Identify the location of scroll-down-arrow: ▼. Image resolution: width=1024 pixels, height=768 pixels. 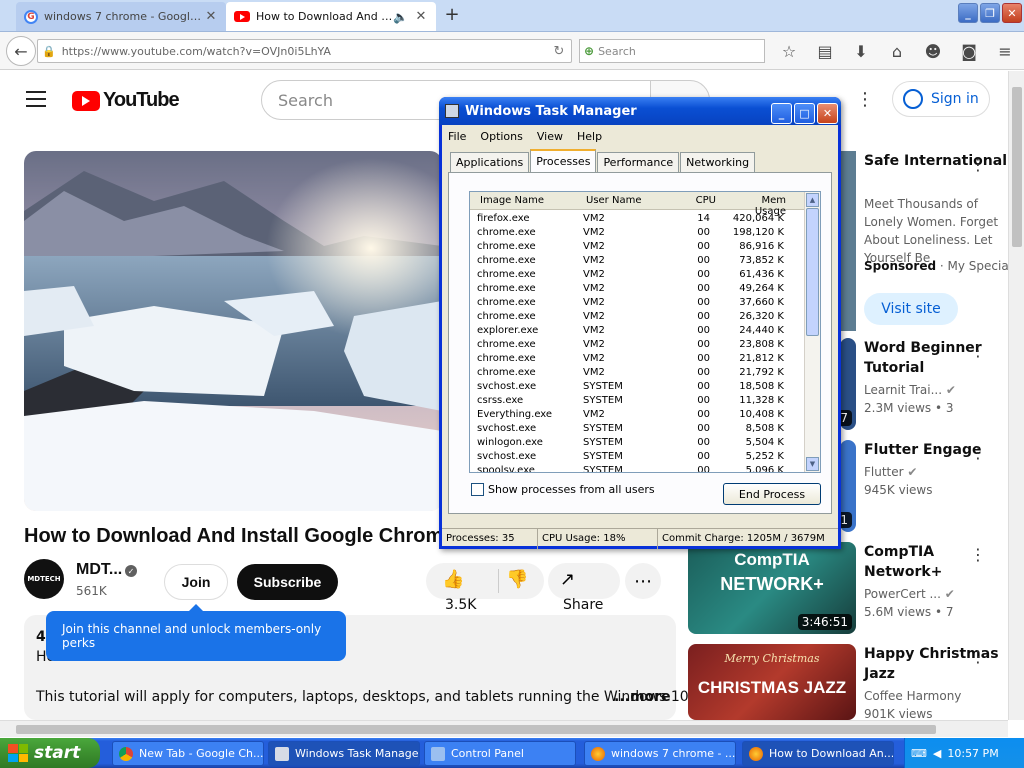
(812, 464).